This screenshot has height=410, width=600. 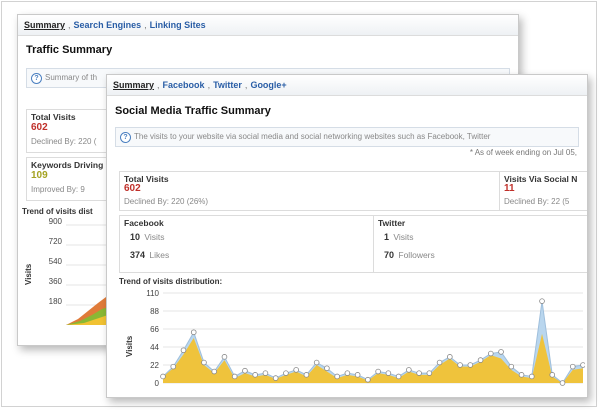 I want to click on y-tick-label: 0, so click(x=157, y=383).